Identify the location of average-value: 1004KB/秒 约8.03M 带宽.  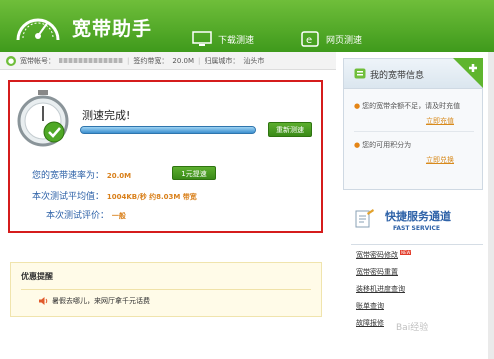
(151, 197).